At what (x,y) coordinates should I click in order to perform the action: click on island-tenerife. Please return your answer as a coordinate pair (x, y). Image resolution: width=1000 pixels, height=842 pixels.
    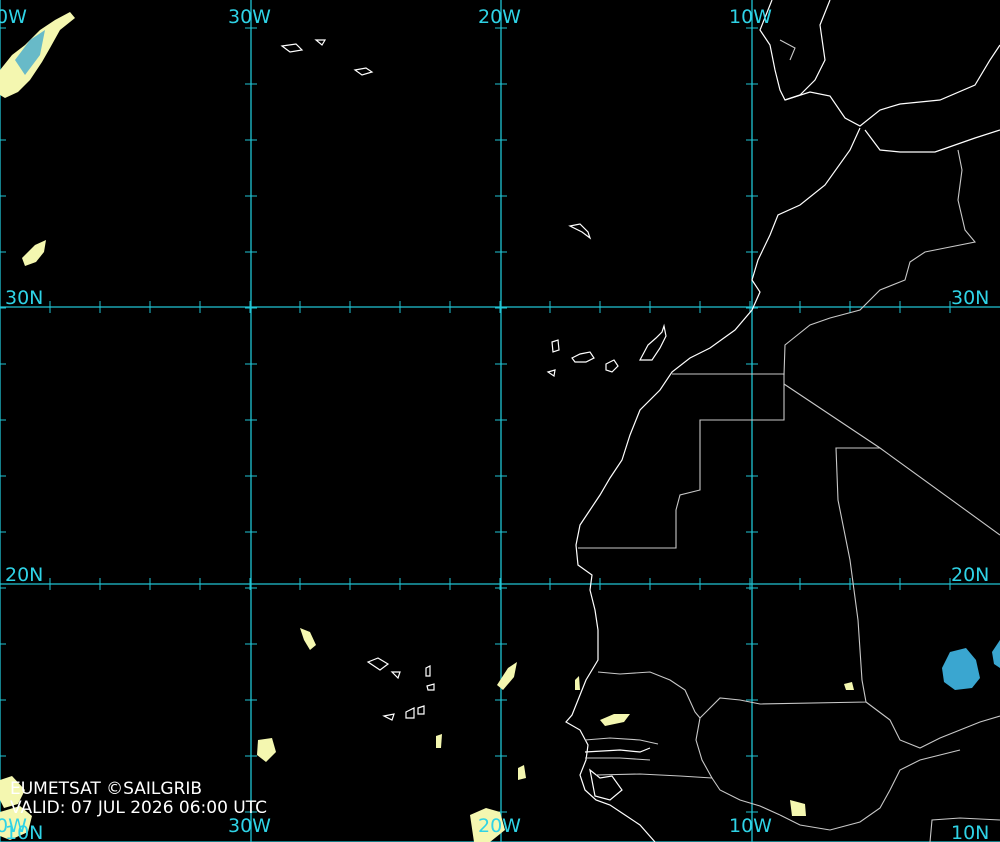
    Looking at the image, I should click on (583, 357).